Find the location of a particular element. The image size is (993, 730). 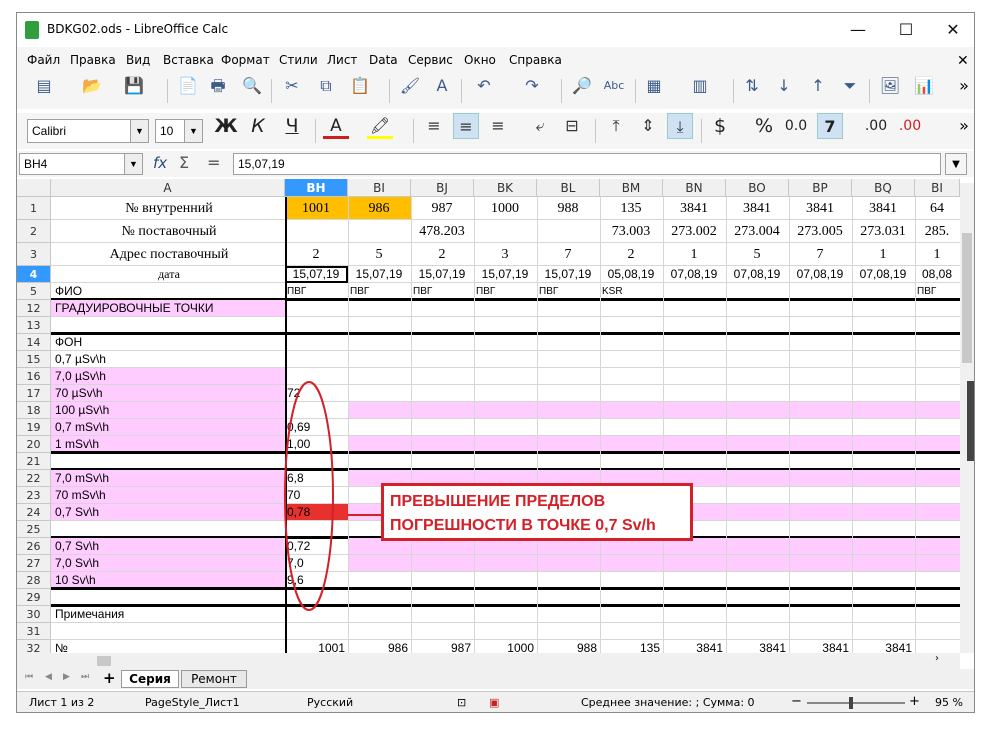

undo-icon: ↶ is located at coordinates (484, 86).